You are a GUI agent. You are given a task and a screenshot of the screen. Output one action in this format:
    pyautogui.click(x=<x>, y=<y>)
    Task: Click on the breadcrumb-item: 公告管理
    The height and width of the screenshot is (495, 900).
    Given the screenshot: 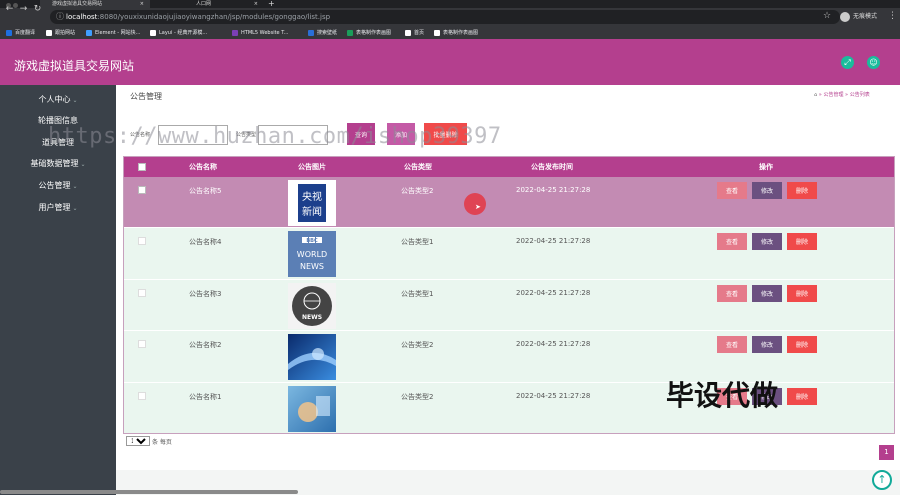 What is the action you would take?
    pyautogui.click(x=833, y=95)
    